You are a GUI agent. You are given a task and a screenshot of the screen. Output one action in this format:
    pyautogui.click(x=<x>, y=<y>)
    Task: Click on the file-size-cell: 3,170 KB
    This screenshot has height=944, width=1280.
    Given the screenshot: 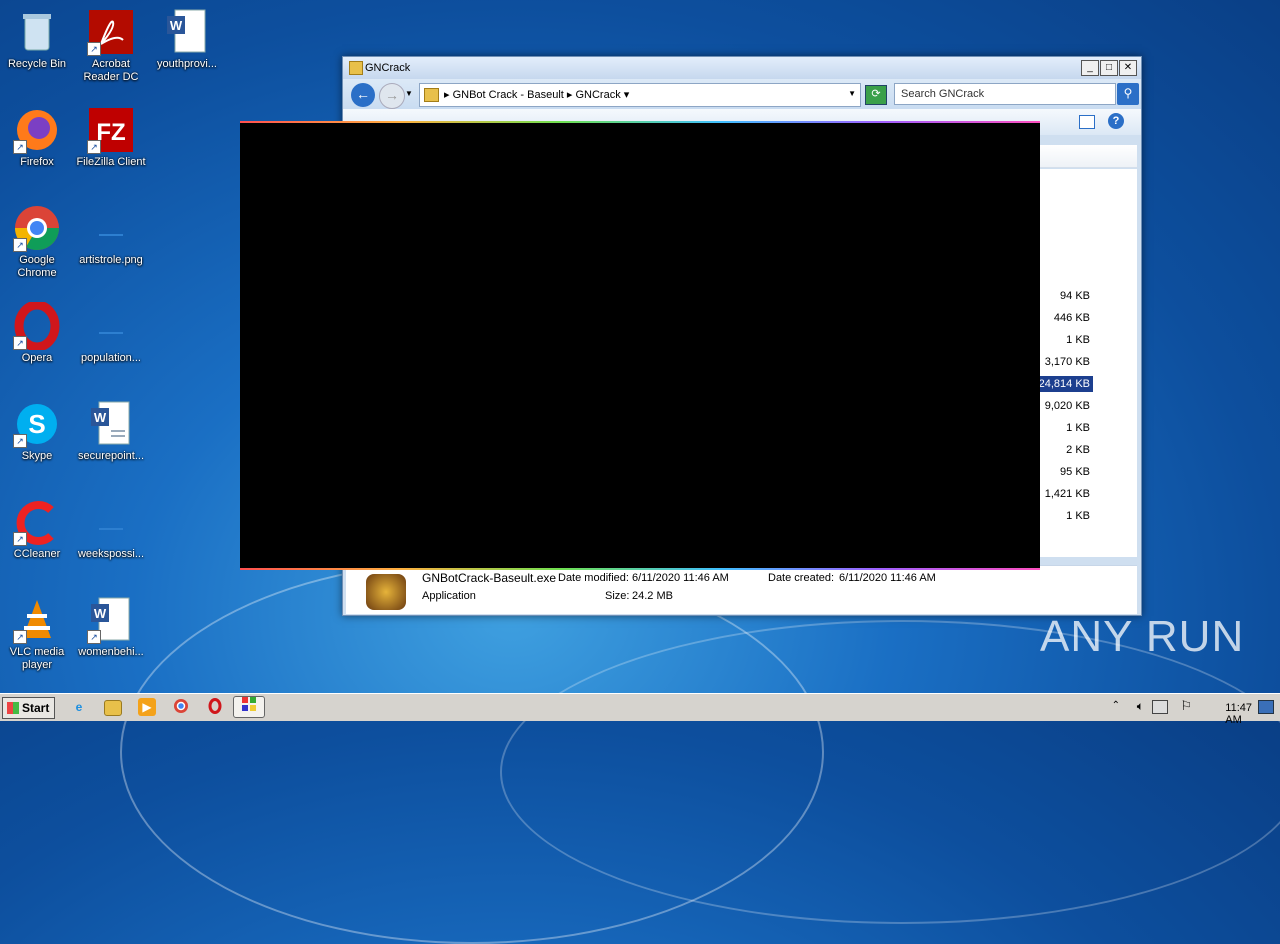 What is the action you would take?
    pyautogui.click(x=1067, y=362)
    